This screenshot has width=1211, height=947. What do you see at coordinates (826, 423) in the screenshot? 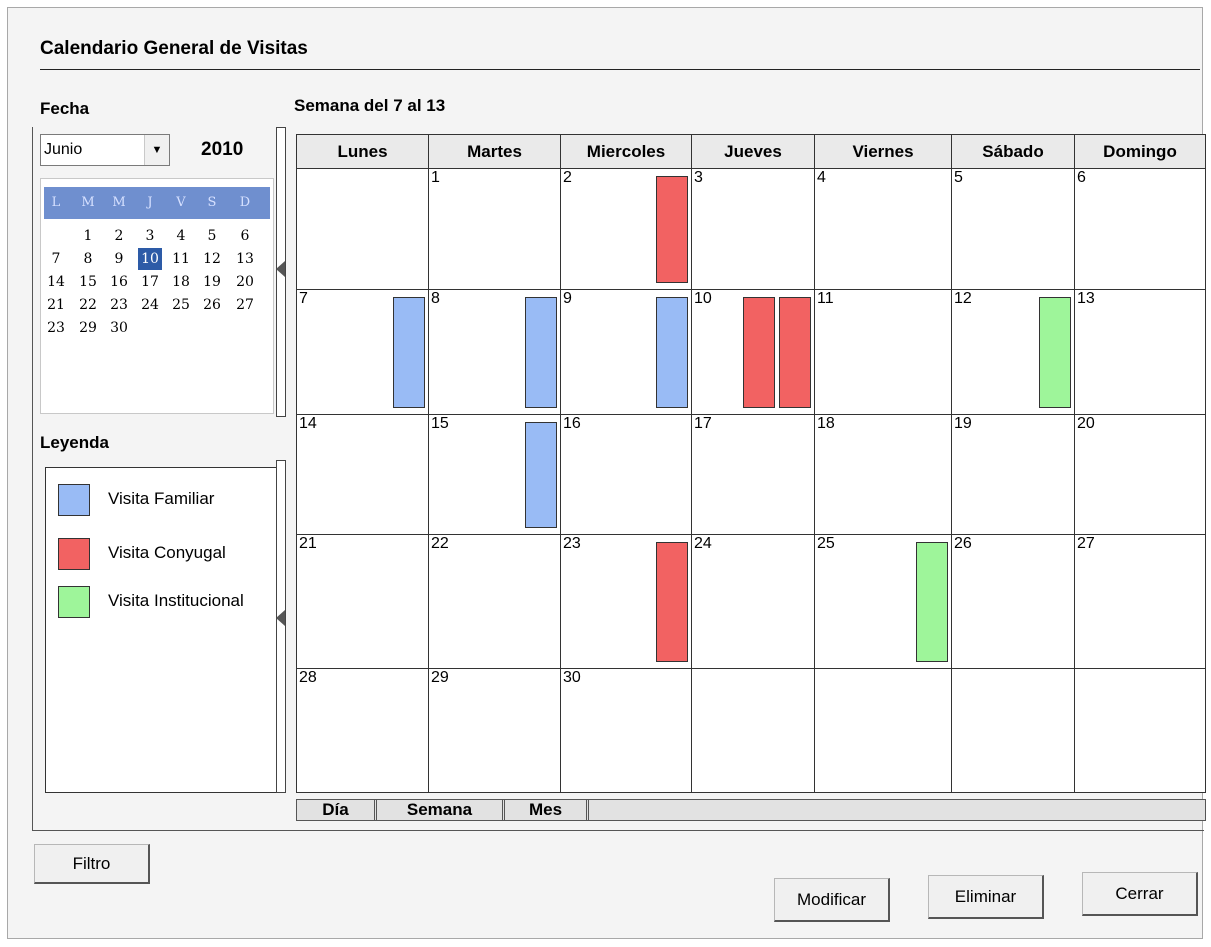
I see `calendar-day-number: 18` at bounding box center [826, 423].